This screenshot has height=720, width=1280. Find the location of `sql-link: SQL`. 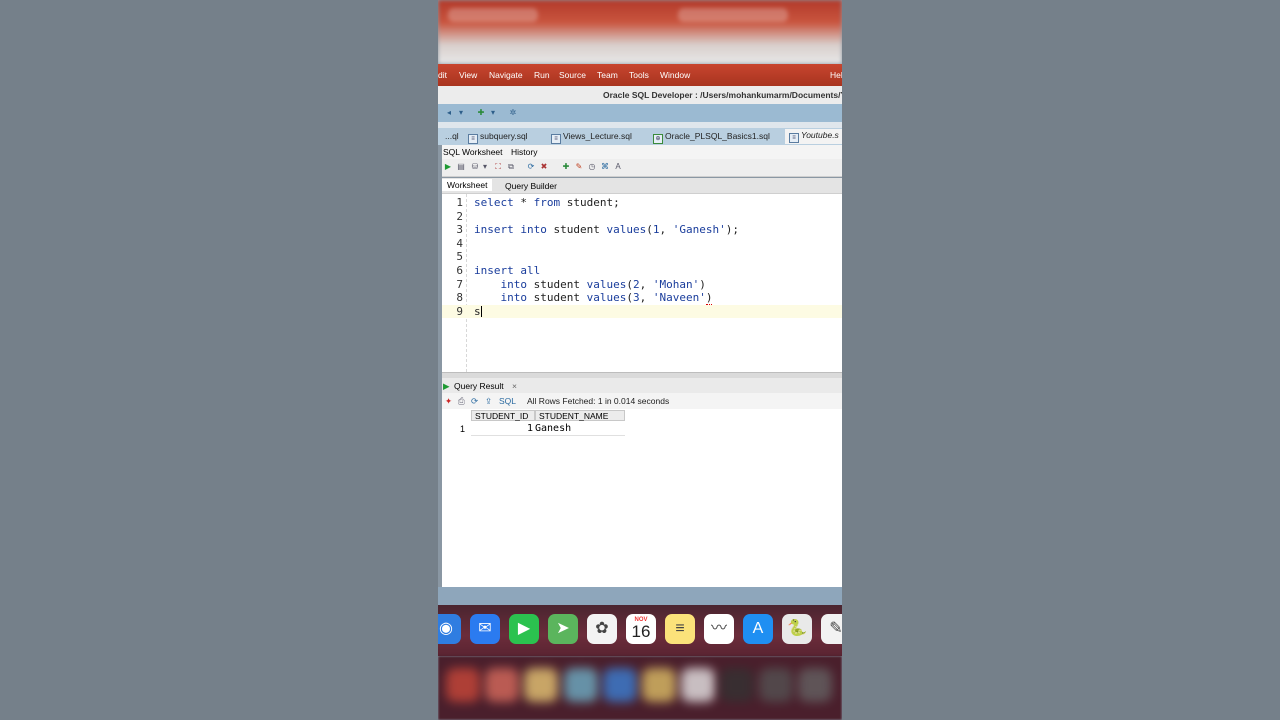

sql-link: SQL is located at coordinates (507, 401).